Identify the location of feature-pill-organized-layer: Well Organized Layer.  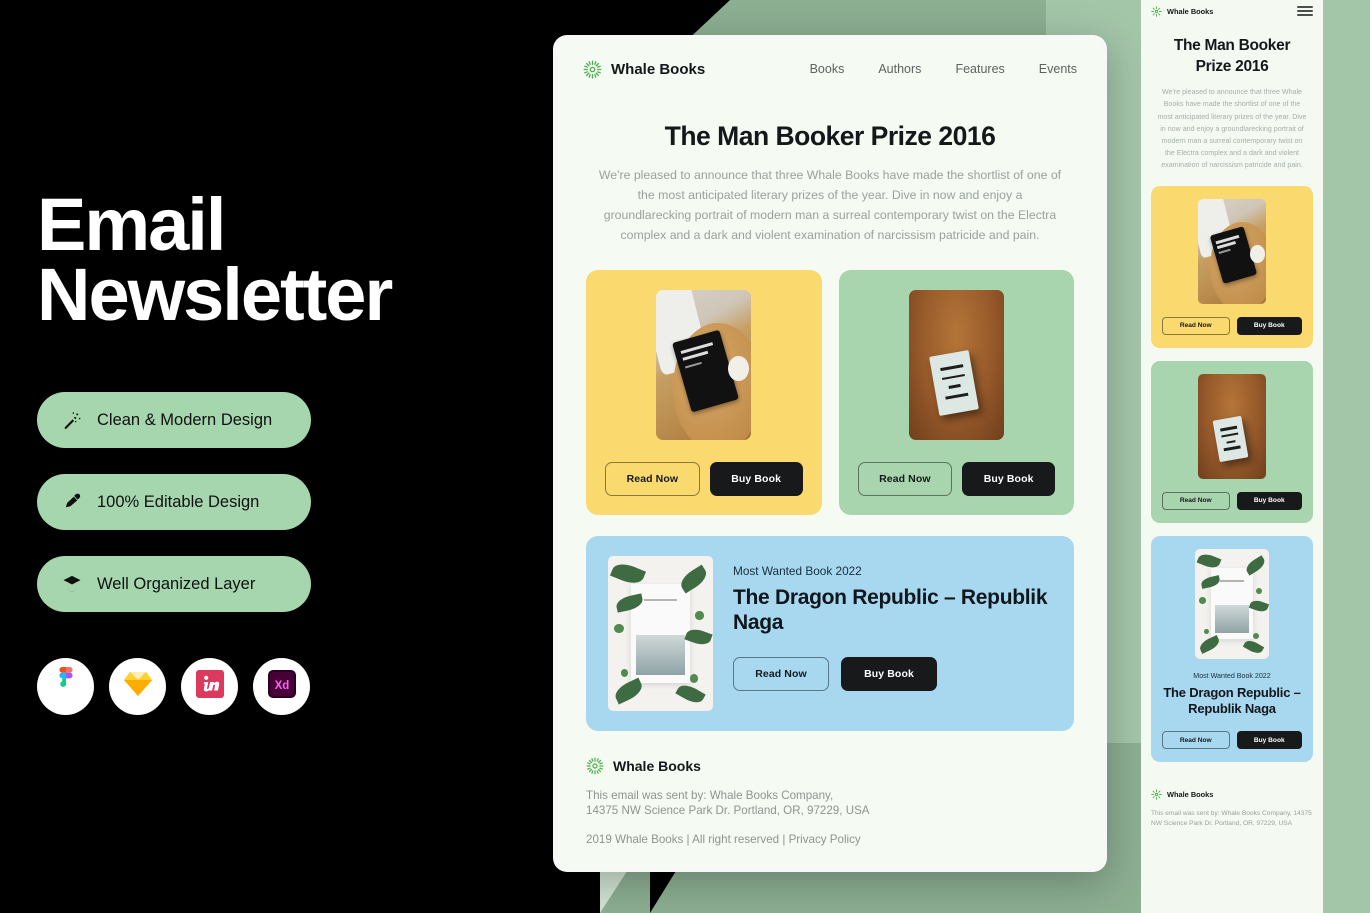
(174, 584).